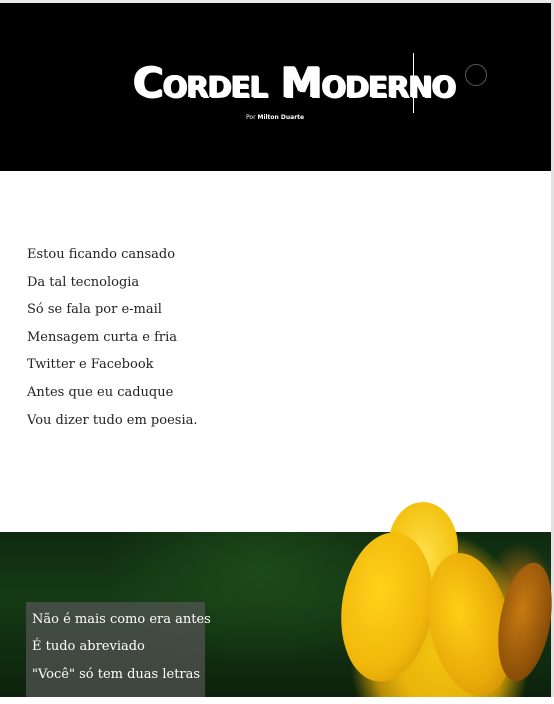  Describe the element at coordinates (476, 75) in the screenshot. I see `circle-toggle-button` at that location.